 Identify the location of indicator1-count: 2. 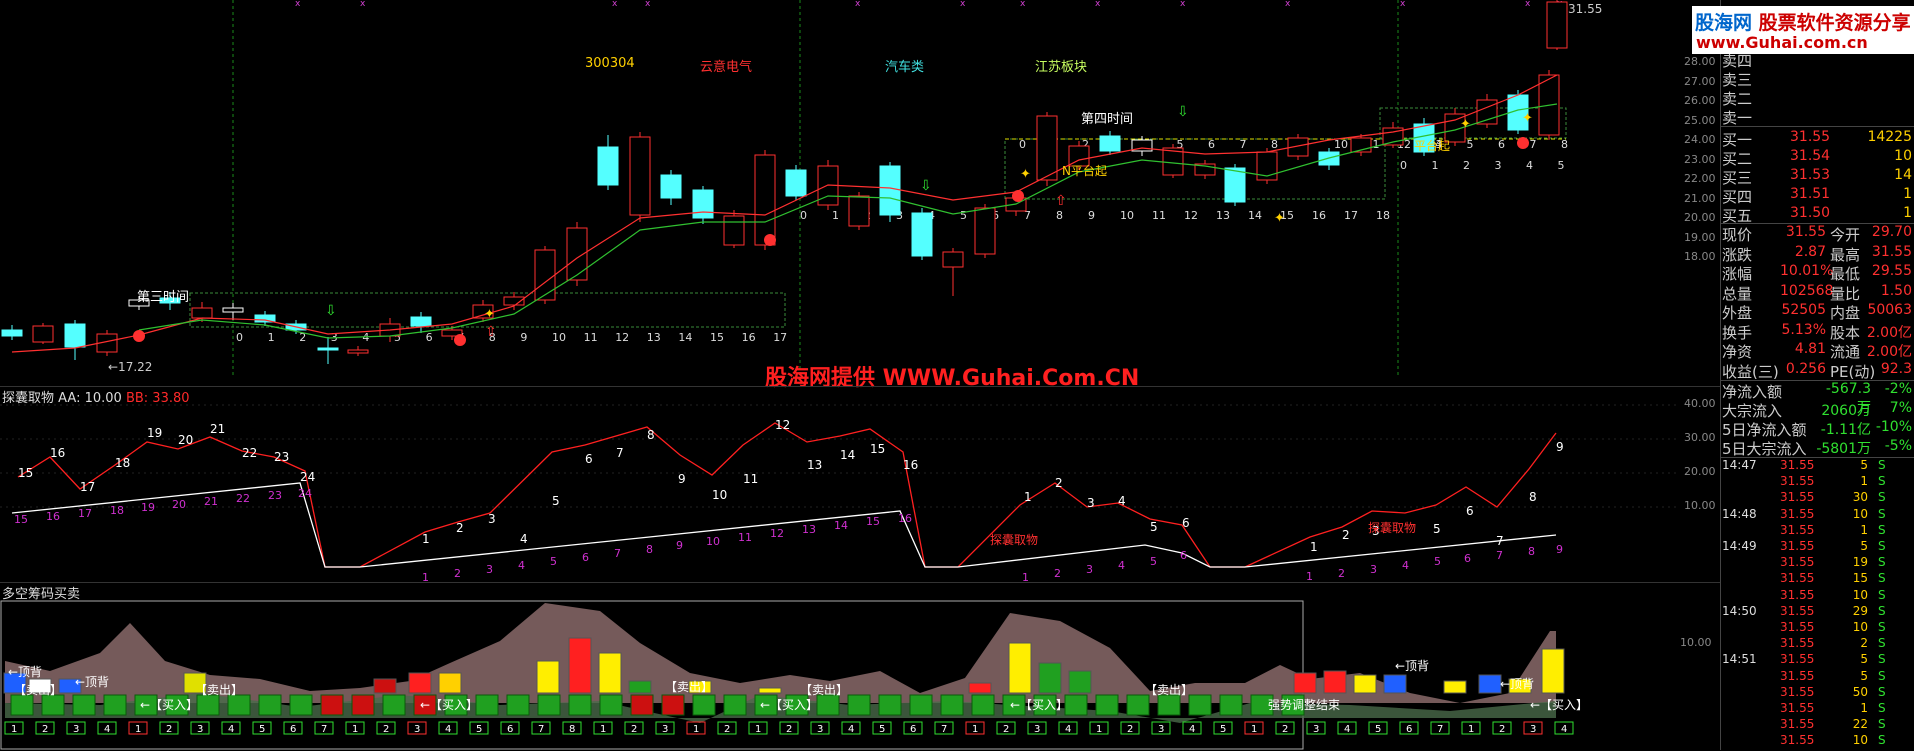
(1346, 535).